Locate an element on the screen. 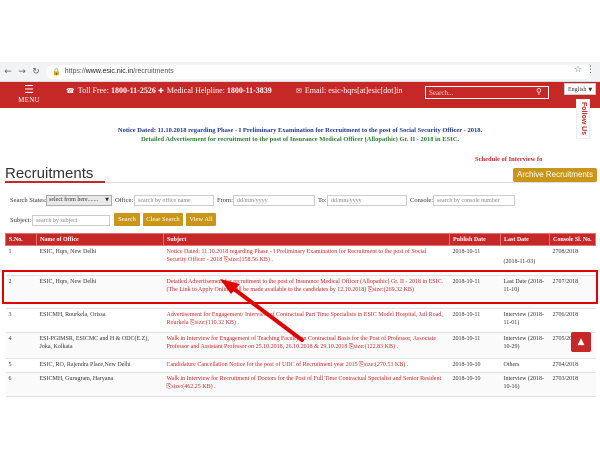 The image size is (600, 450). to-label: To: is located at coordinates (322, 200).